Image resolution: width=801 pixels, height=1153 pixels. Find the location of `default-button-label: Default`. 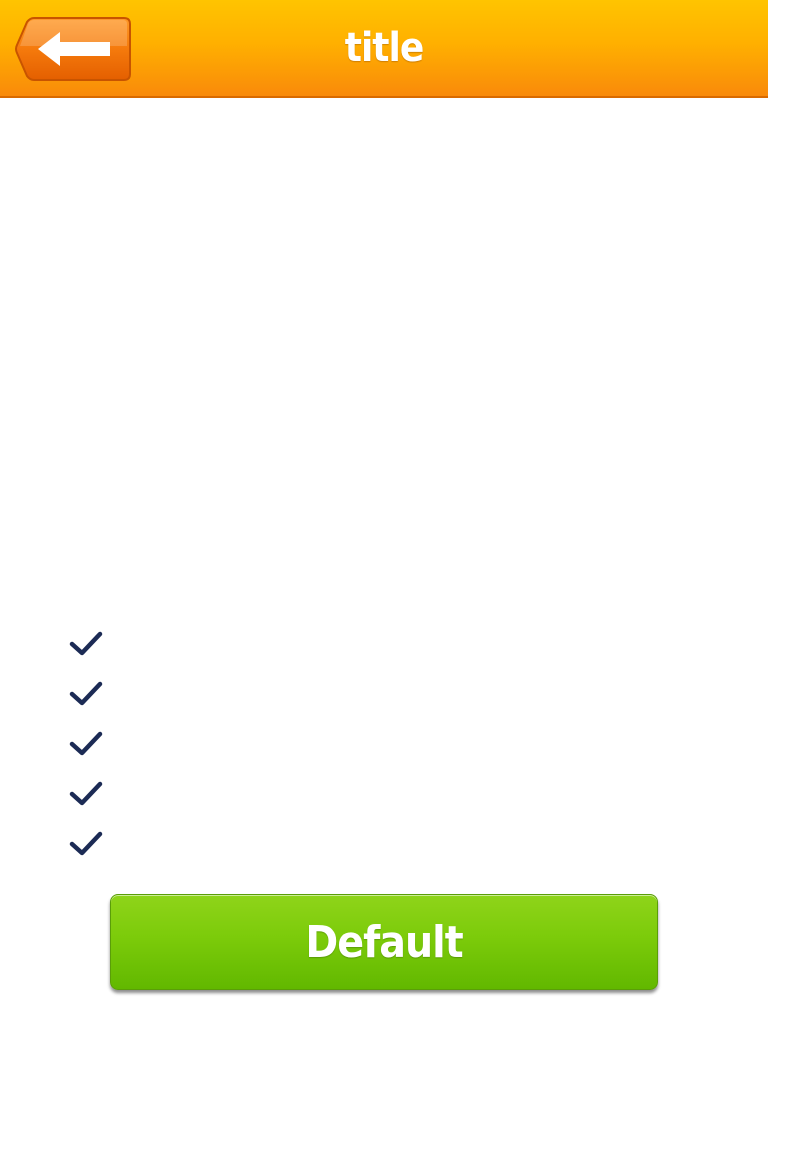

default-button-label: Default is located at coordinates (384, 942).